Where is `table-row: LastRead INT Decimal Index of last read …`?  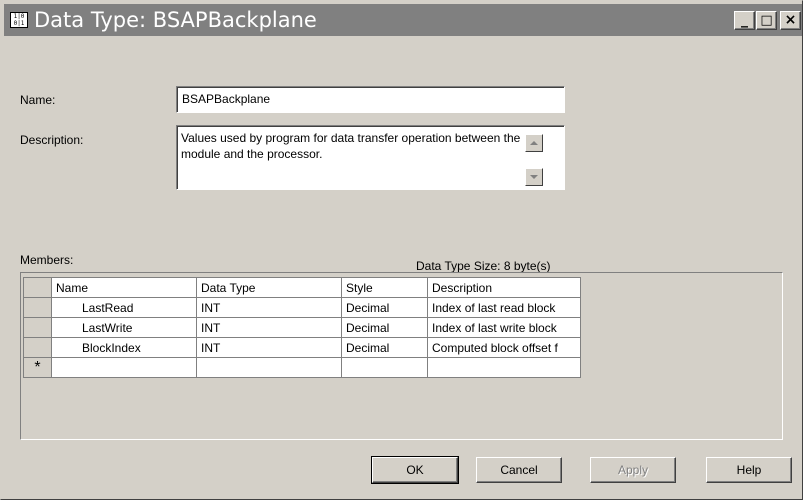 table-row: LastRead INT Decimal Index of last read … is located at coordinates (302, 307).